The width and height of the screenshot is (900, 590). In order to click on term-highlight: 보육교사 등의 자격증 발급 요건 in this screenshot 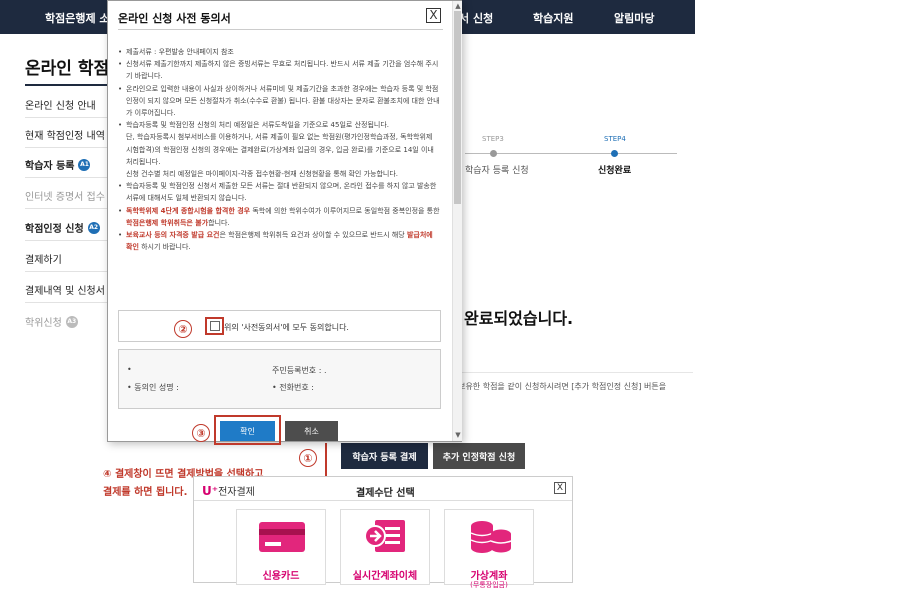, I will do `click(173, 235)`.